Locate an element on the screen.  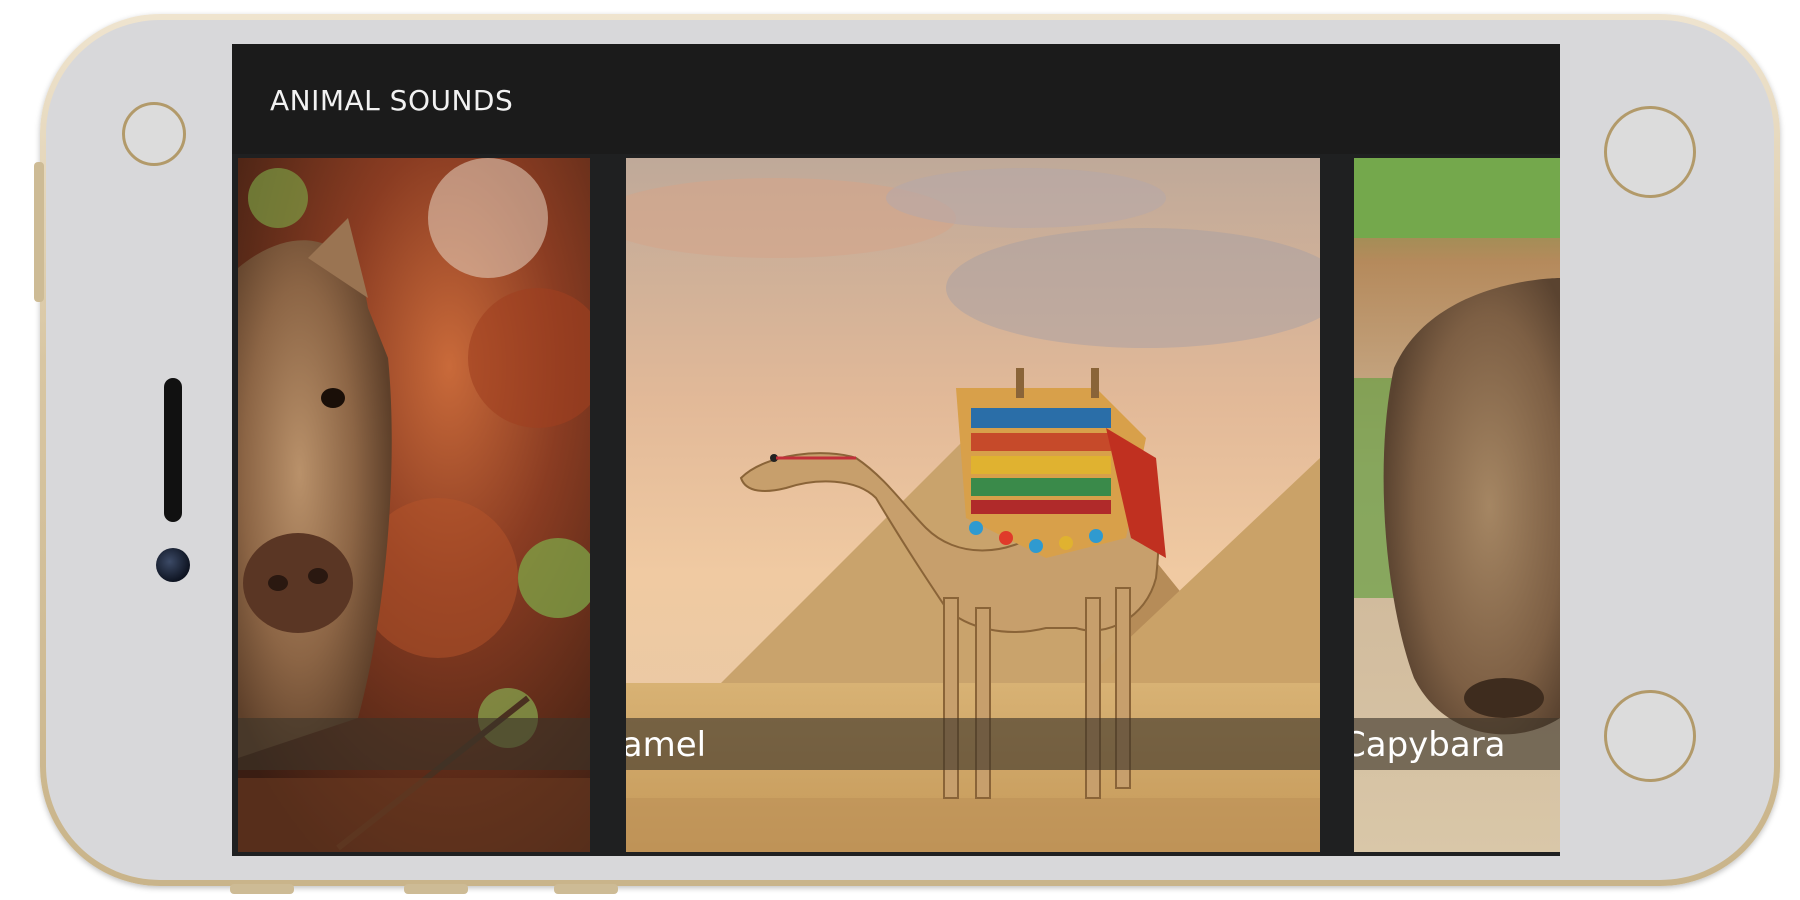
card-label: Camel is located at coordinates (666, 745).